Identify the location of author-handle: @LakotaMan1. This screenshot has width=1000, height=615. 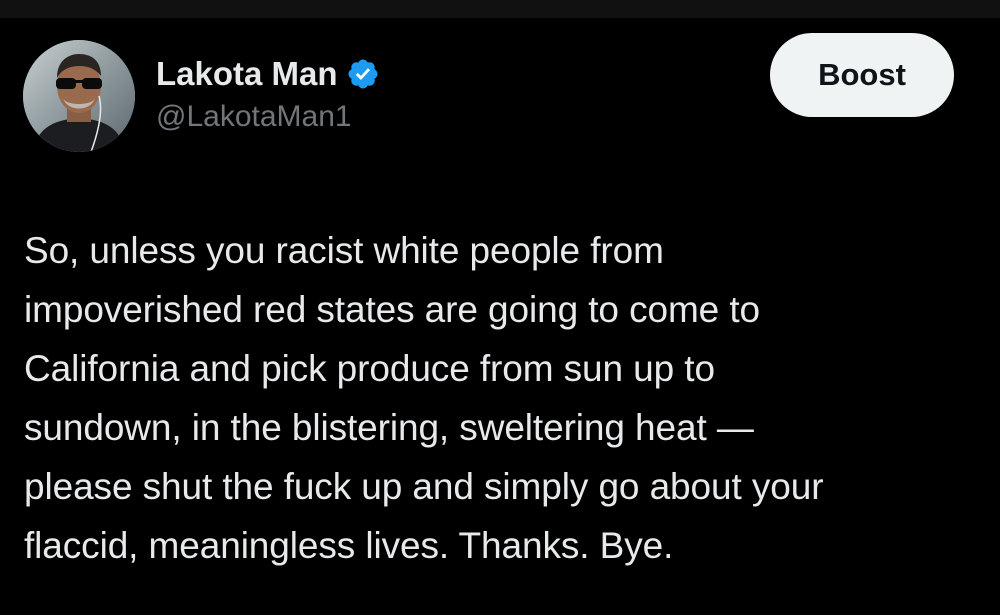
(268, 117).